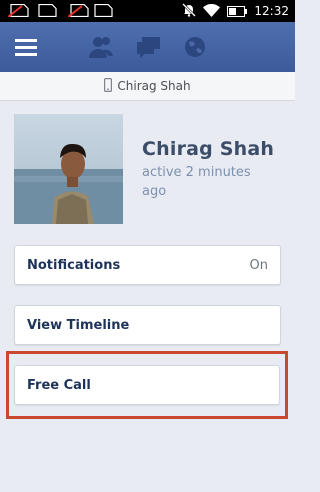 The height and width of the screenshot is (492, 320). I want to click on notifications-value: On, so click(258, 265).